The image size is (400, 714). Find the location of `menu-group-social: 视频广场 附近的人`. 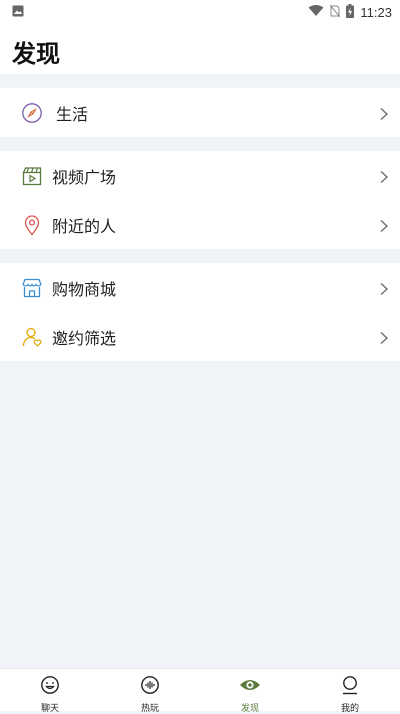

menu-group-social: 视频广场 附近的人 is located at coordinates (200, 200).